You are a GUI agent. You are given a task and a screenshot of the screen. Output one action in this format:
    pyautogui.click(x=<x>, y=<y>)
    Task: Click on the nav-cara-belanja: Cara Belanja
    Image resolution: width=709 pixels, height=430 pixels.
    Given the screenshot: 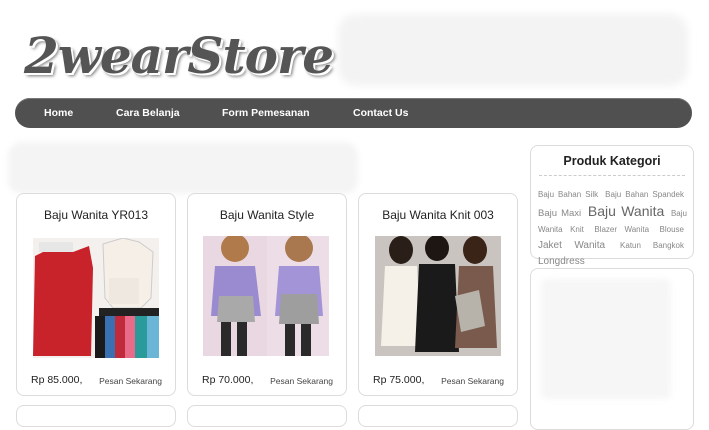 What is the action you would take?
    pyautogui.click(x=148, y=113)
    